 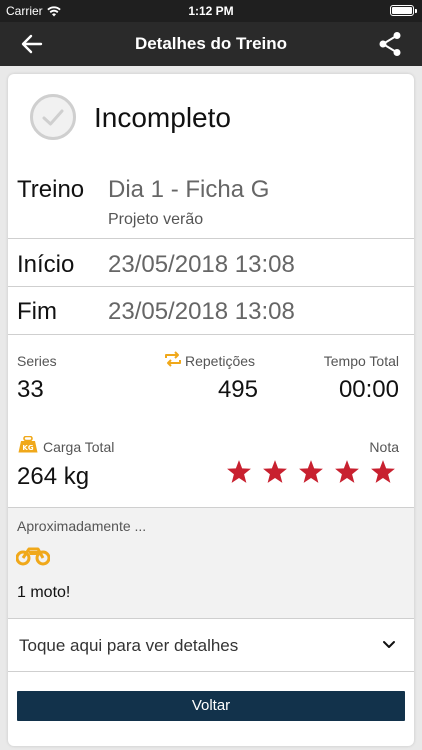 I want to click on battery-icon, so click(x=403, y=10).